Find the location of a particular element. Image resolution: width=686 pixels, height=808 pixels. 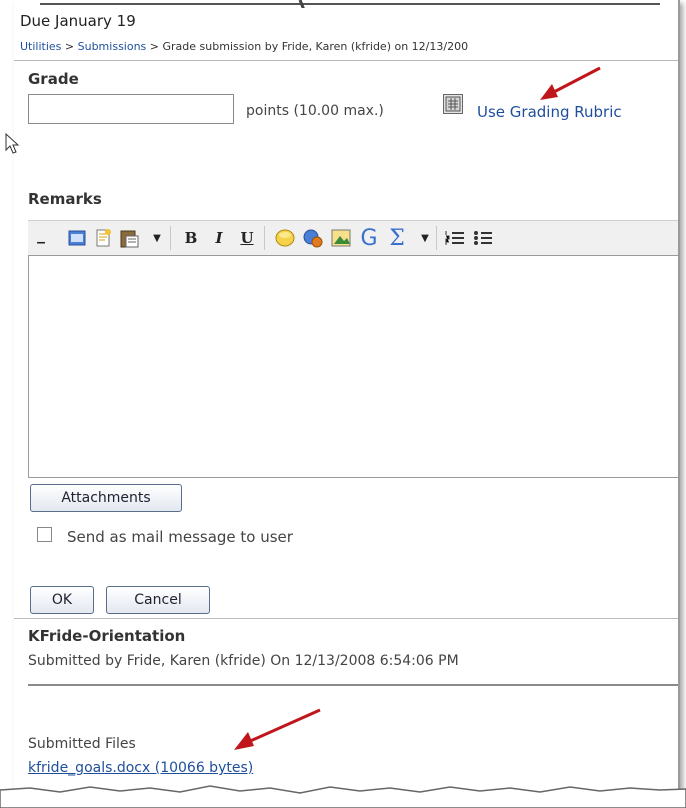

cancel-button: Cancel is located at coordinates (158, 600).